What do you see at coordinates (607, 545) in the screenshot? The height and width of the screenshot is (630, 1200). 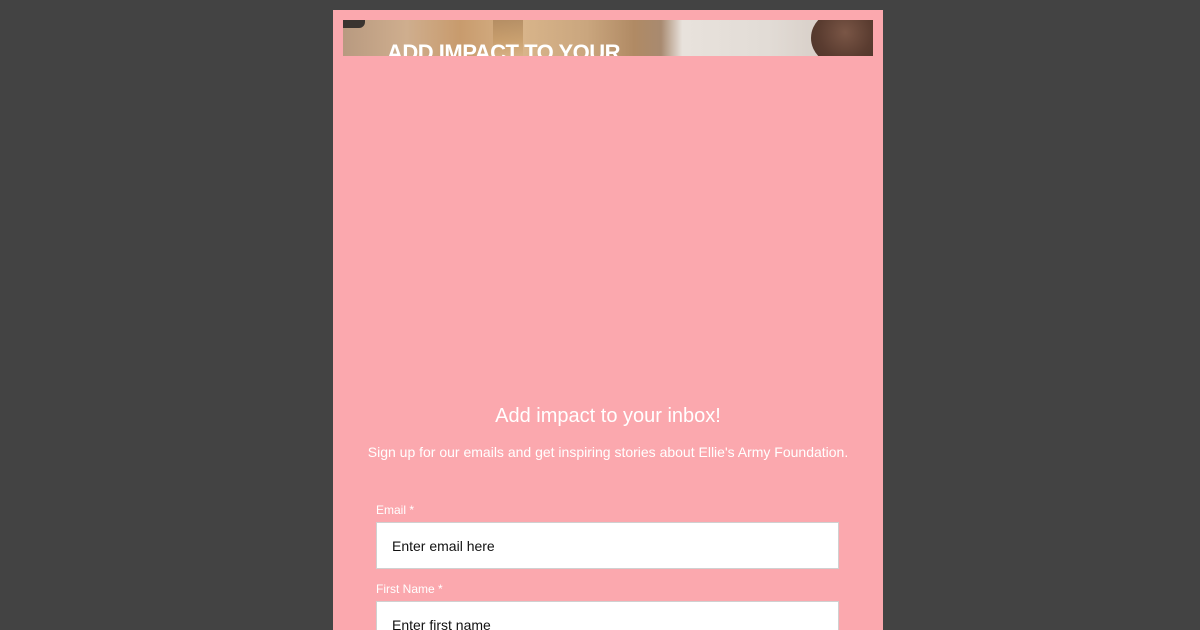 I see `email-field` at bounding box center [607, 545].